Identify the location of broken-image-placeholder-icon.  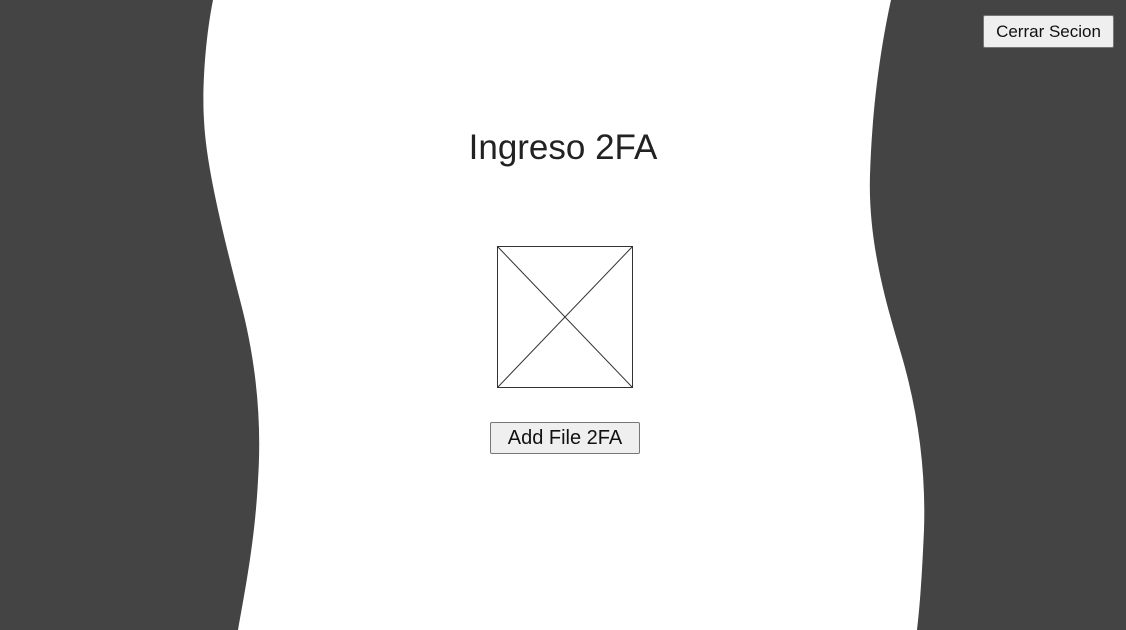
(565, 317).